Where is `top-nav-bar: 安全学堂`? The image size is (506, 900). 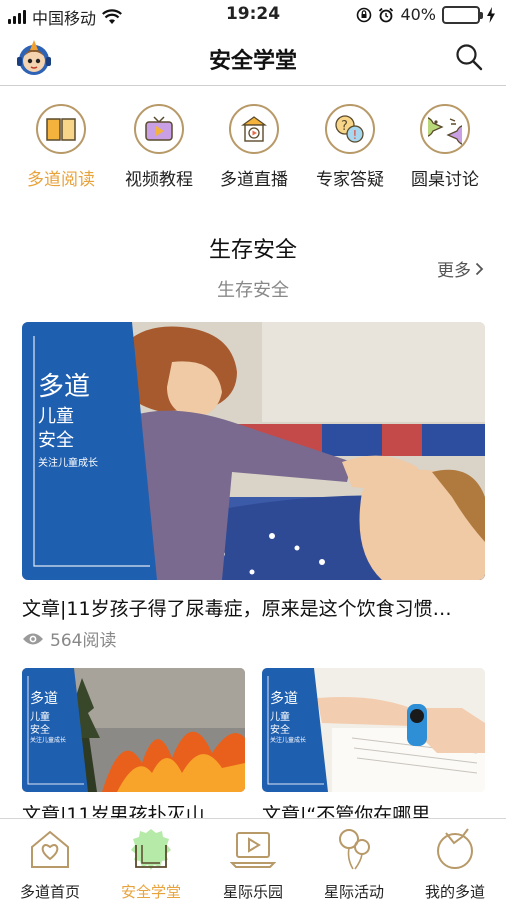 top-nav-bar: 安全学堂 is located at coordinates (253, 58).